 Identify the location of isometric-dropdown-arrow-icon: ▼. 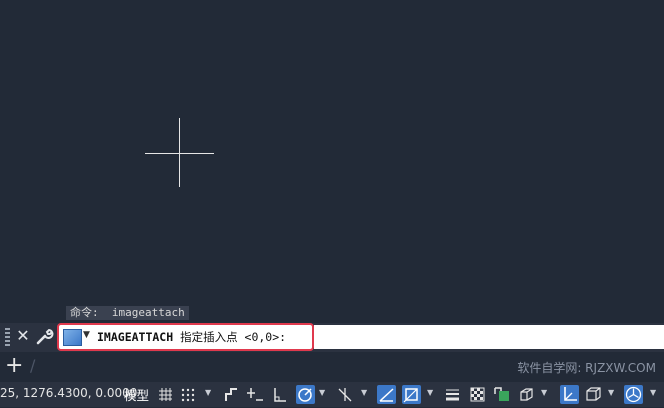
(364, 392).